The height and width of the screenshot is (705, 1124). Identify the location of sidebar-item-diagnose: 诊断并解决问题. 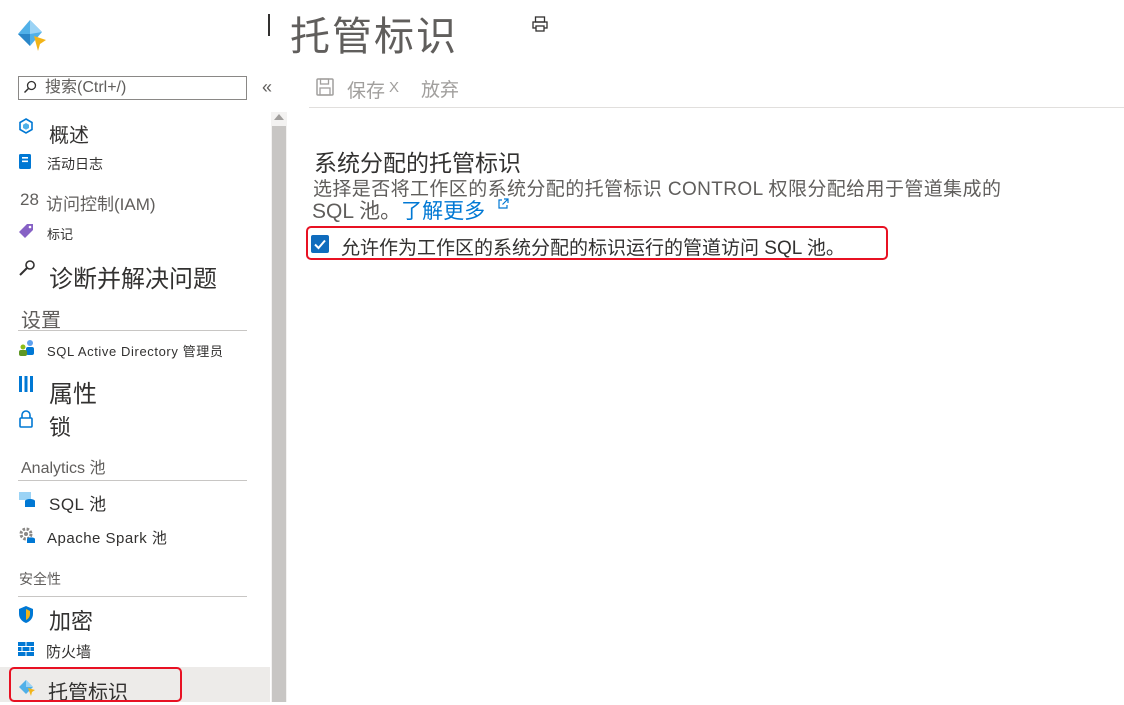
(140, 274).